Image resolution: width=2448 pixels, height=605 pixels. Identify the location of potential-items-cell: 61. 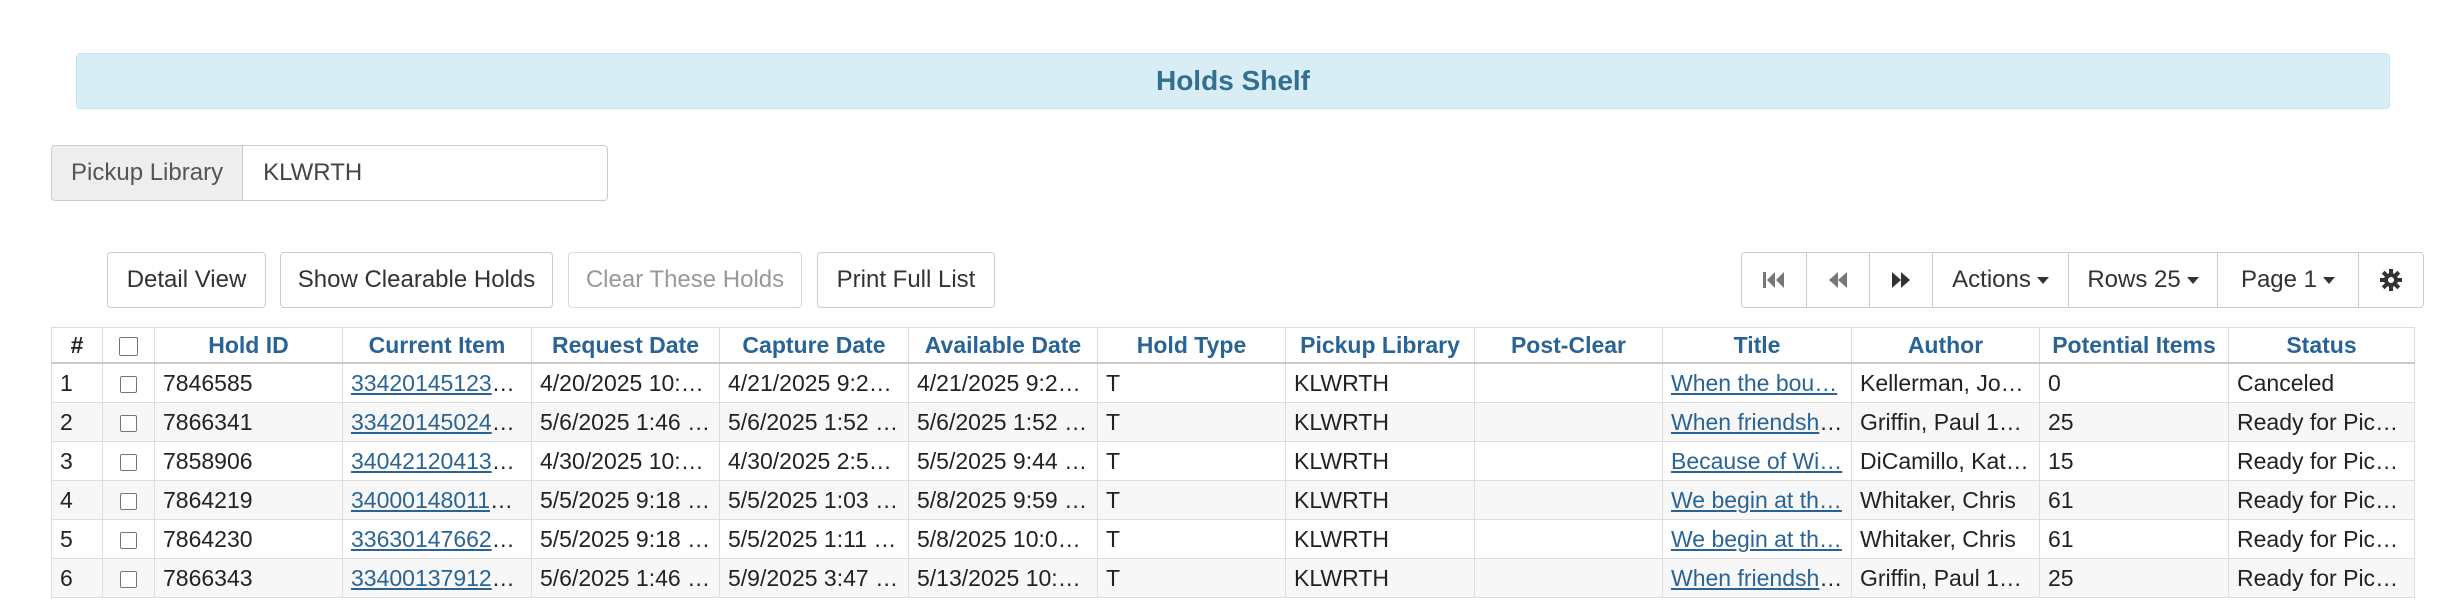
(2134, 539).